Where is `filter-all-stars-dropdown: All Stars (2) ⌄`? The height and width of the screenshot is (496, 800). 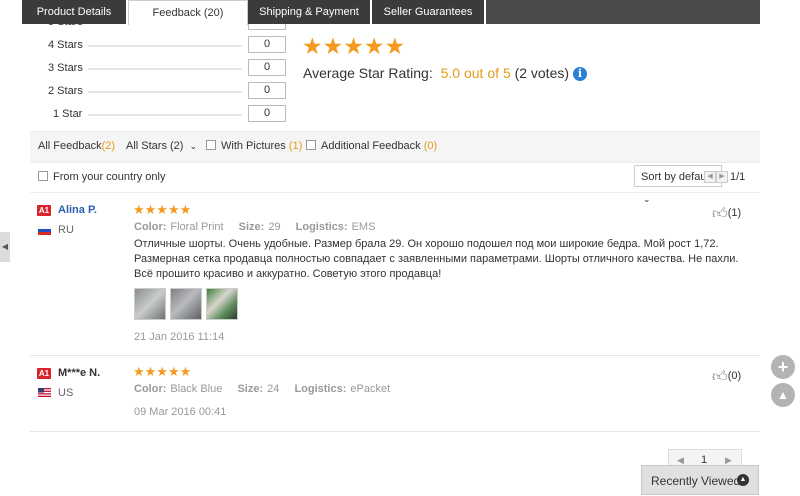
filter-all-stars-dropdown: All Stars (2) ⌄ is located at coordinates (161, 146).